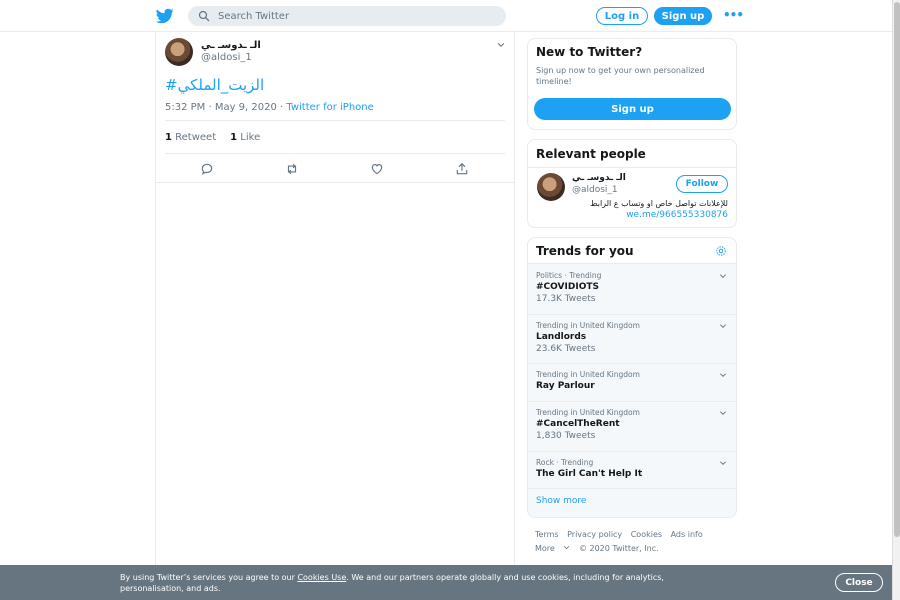  I want to click on trend-name: Landlords, so click(561, 337).